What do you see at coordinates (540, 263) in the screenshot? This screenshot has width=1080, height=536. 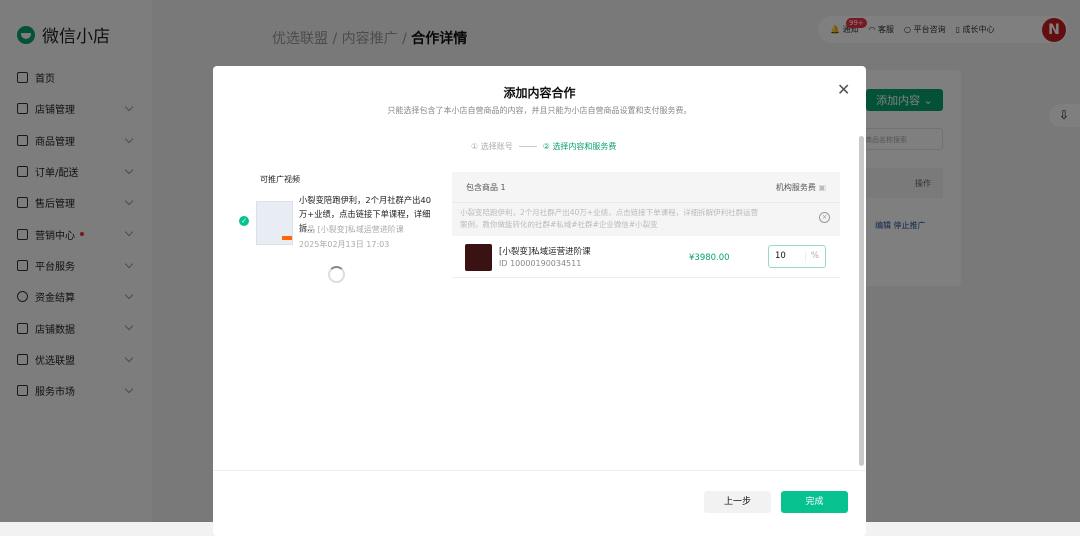 I see `product-id: ID 10000190034511` at bounding box center [540, 263].